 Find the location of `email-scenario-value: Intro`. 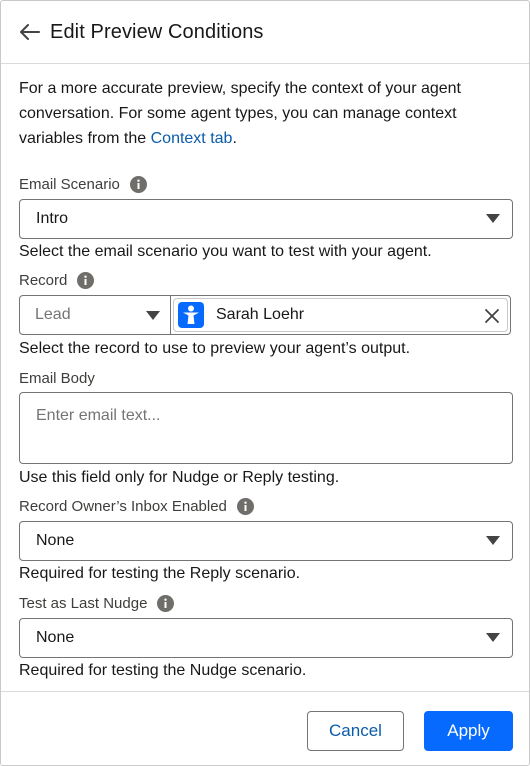

email-scenario-value: Intro is located at coordinates (52, 218).